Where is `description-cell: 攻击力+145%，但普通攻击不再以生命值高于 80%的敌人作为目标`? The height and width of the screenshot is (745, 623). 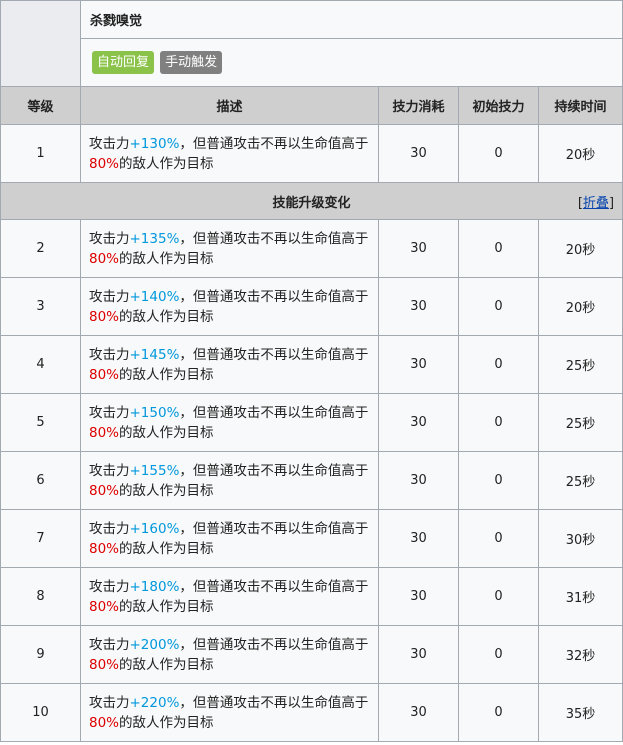 description-cell: 攻击力+145%，但普通攻击不再以生命值高于 80%的敌人作为目标 is located at coordinates (229, 364).